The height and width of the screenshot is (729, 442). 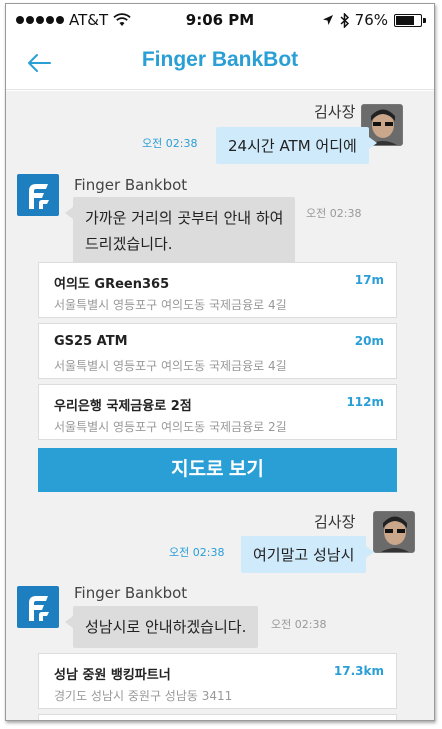 What do you see at coordinates (129, 244) in the screenshot?
I see `bot-message-line: 드리겠습니다.` at bounding box center [129, 244].